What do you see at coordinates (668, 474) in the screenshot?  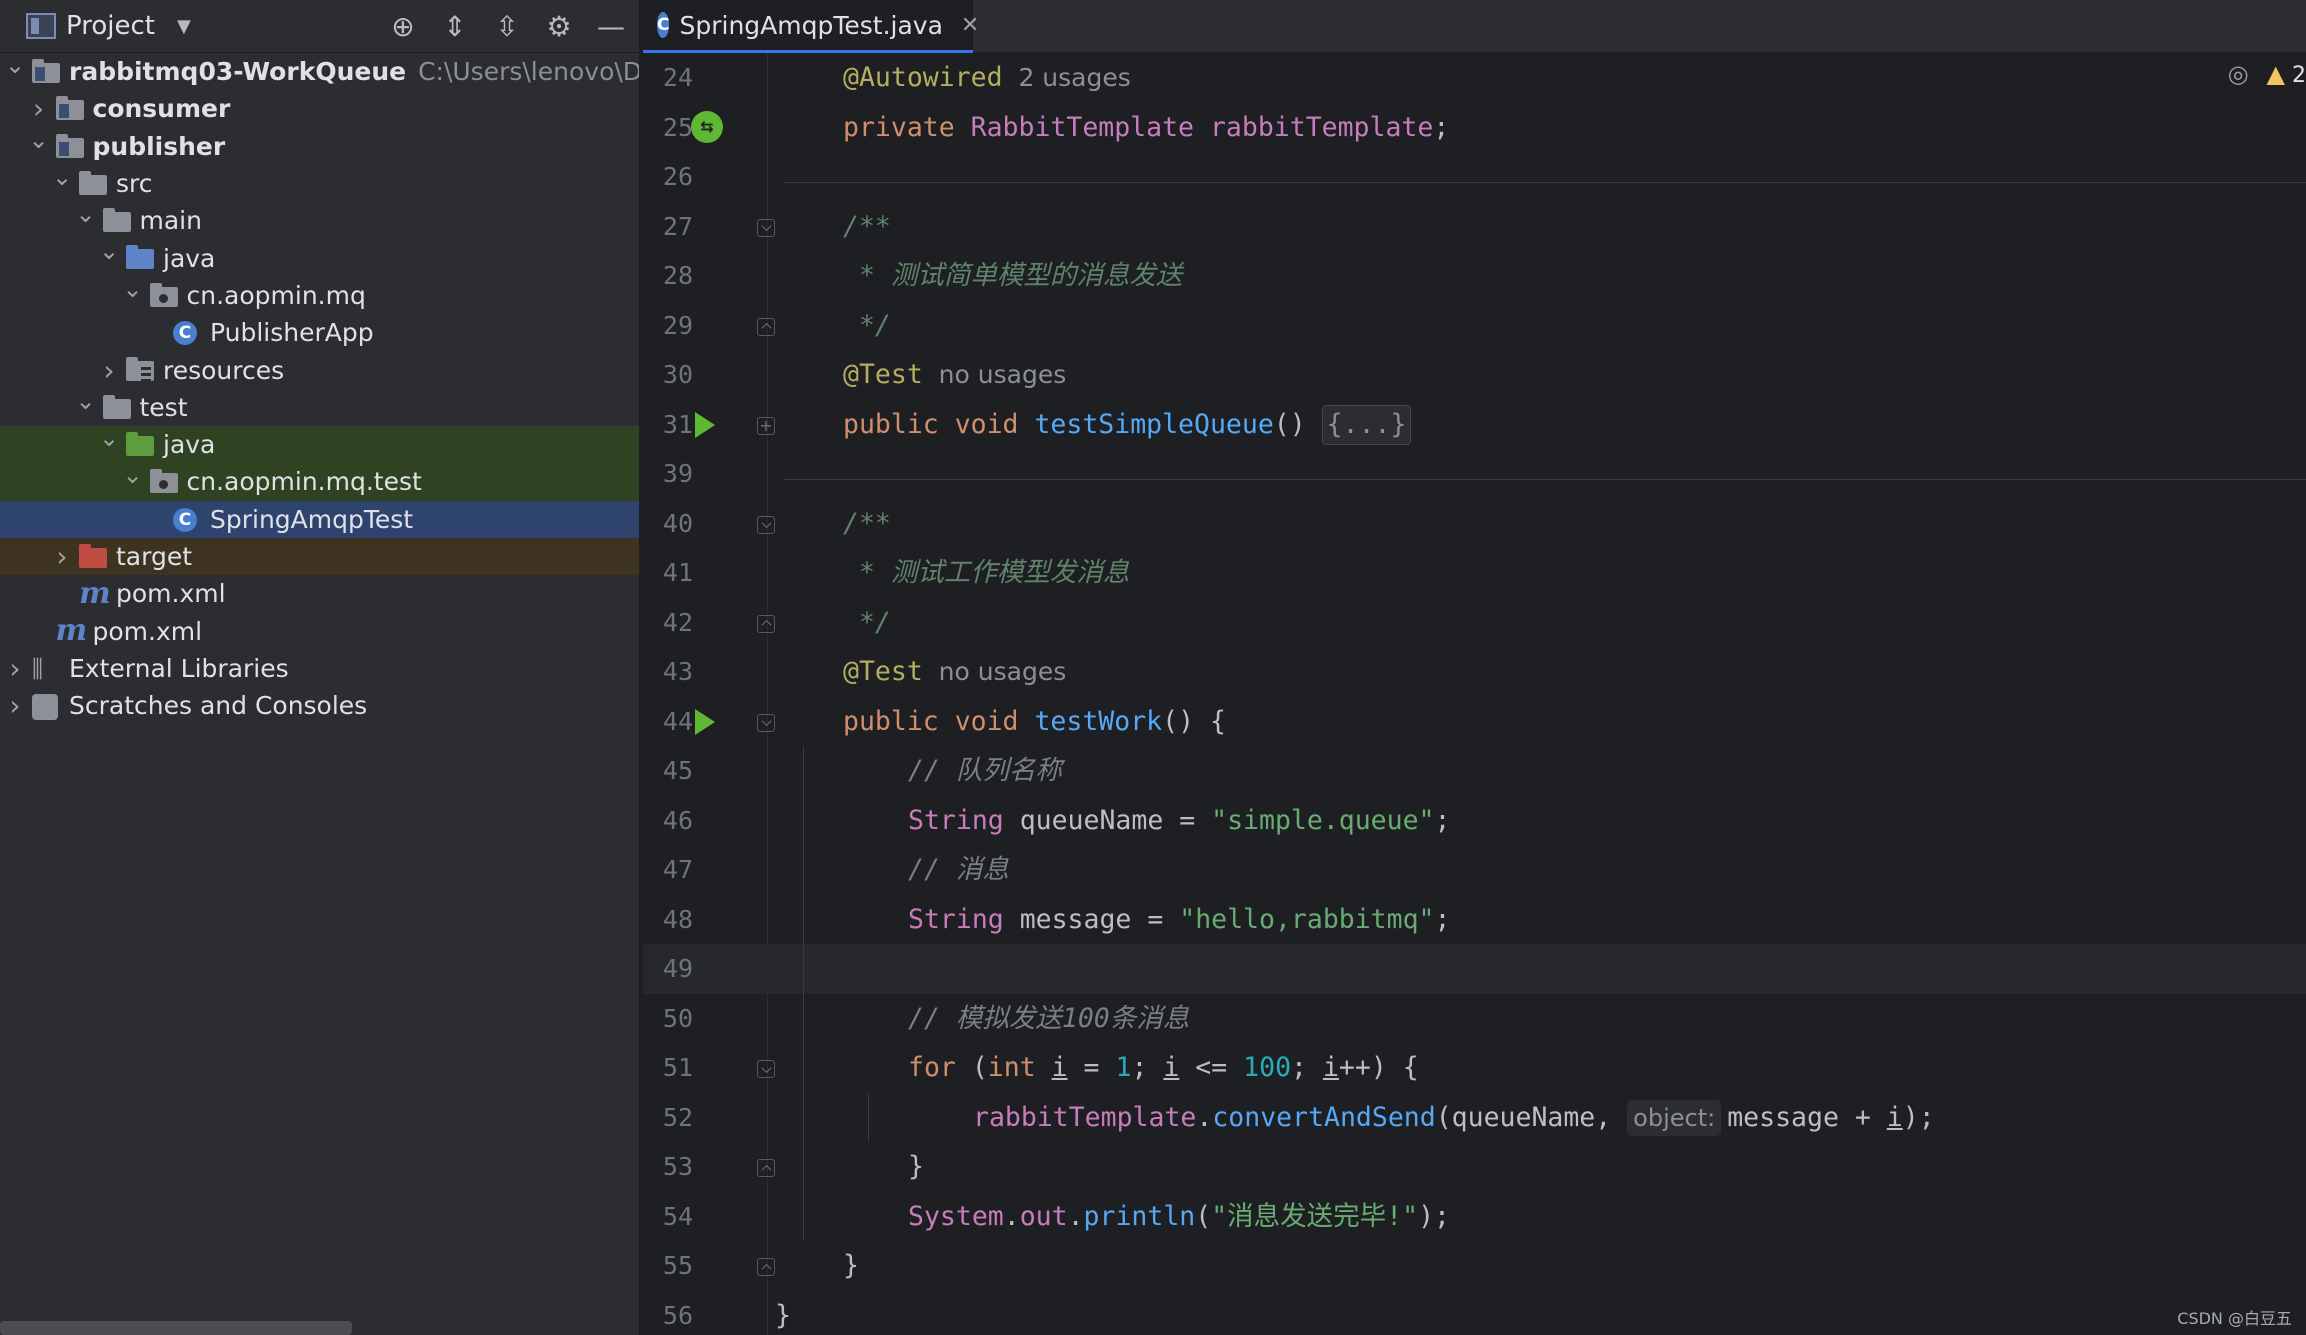 I see `line-number: 39` at bounding box center [668, 474].